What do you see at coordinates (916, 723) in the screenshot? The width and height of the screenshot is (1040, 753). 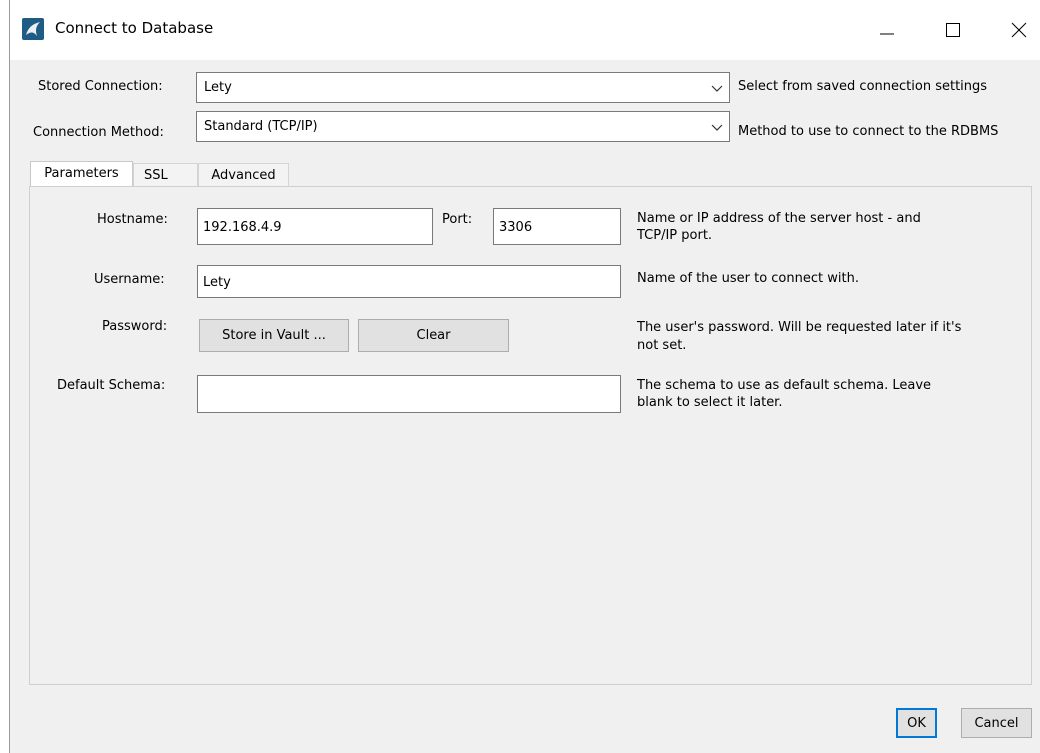 I see `ok-button: OK` at bounding box center [916, 723].